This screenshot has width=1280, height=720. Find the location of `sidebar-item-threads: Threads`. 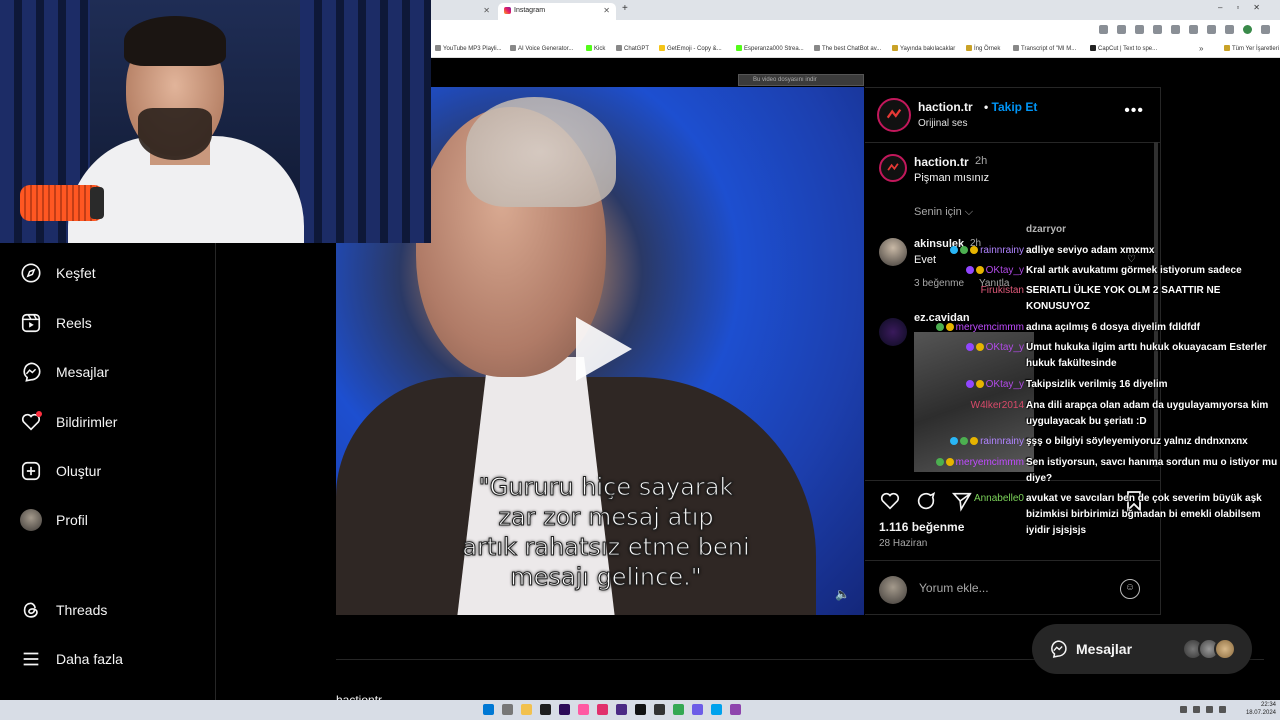

sidebar-item-threads: Threads is located at coordinates (63, 610).